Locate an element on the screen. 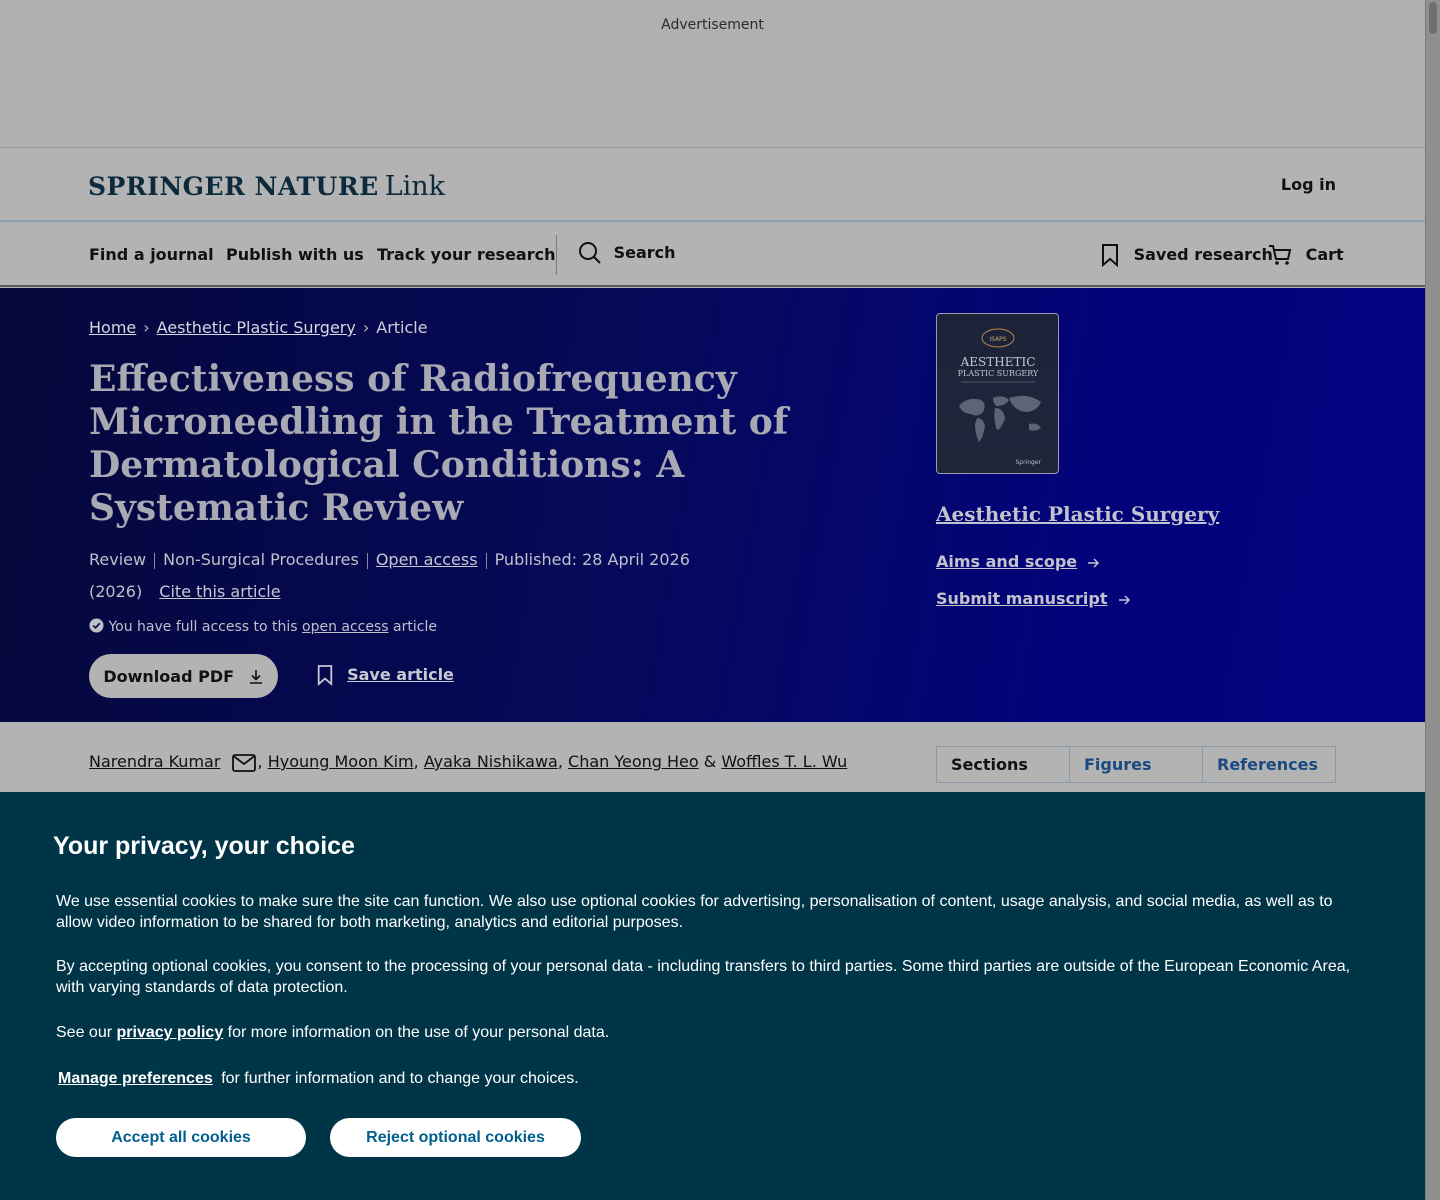  author-link: Hyoung Moon Kim is located at coordinates (341, 761).